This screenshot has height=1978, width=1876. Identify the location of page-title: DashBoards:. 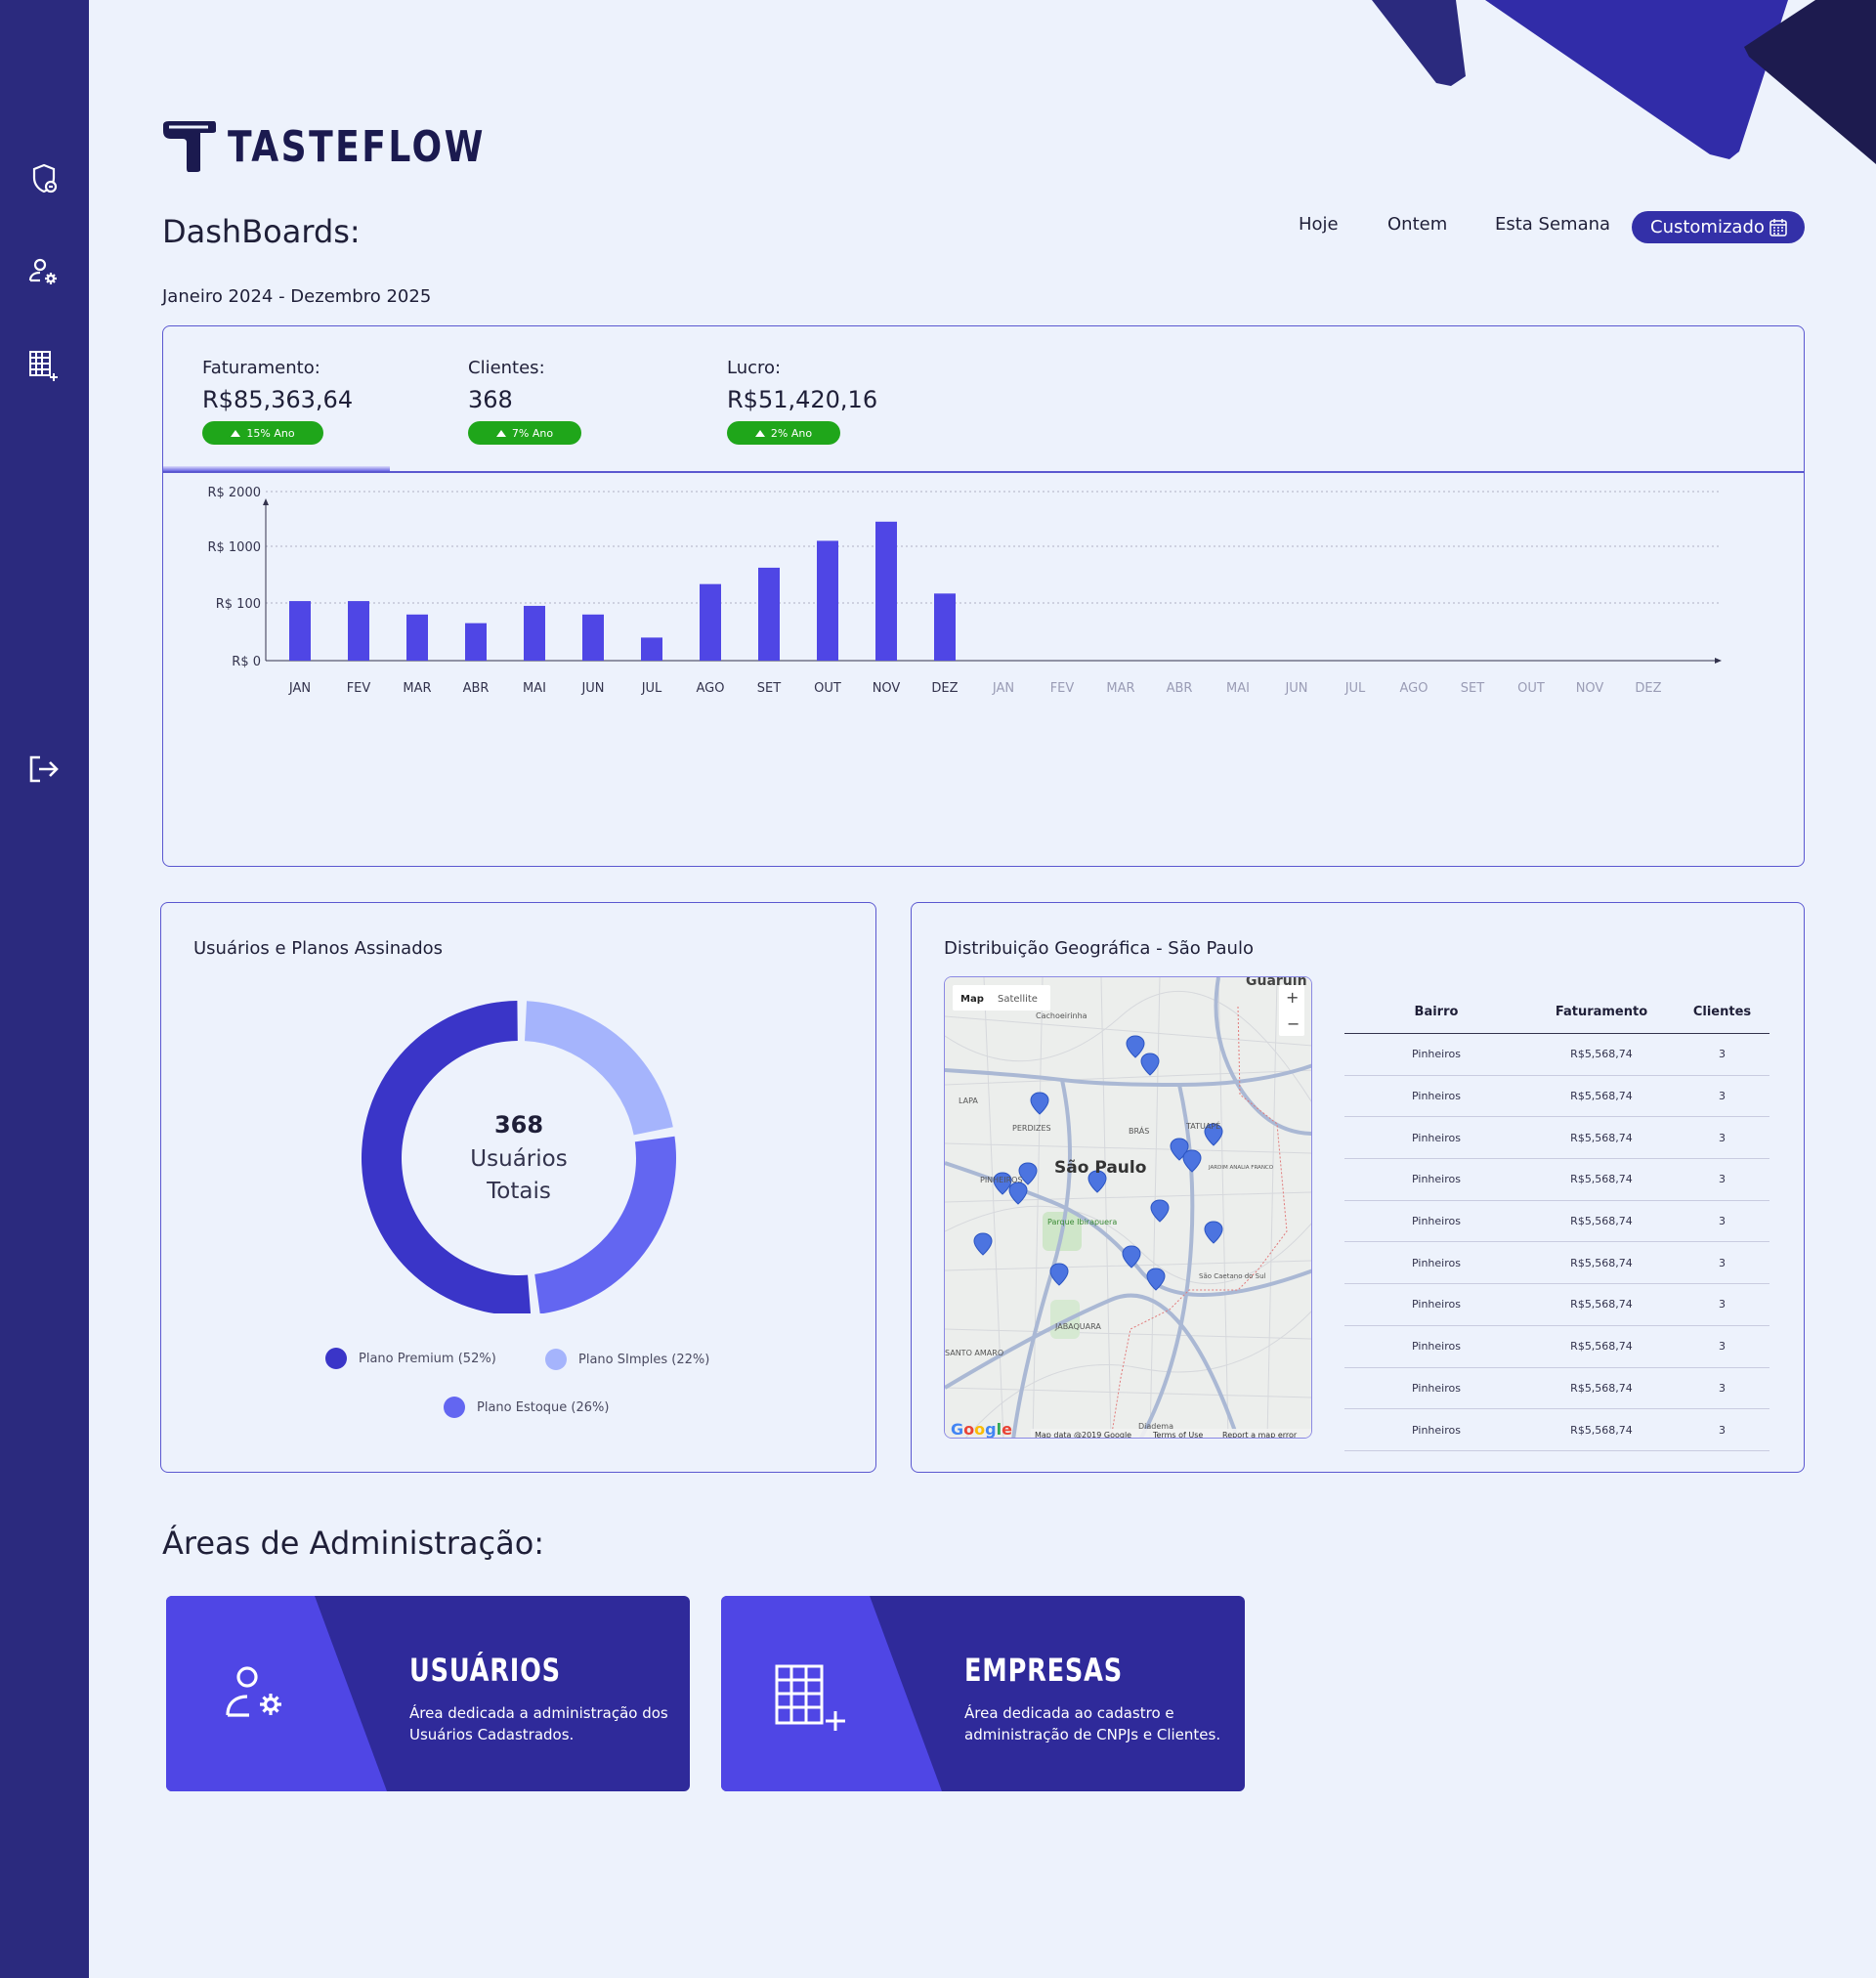
(261, 231).